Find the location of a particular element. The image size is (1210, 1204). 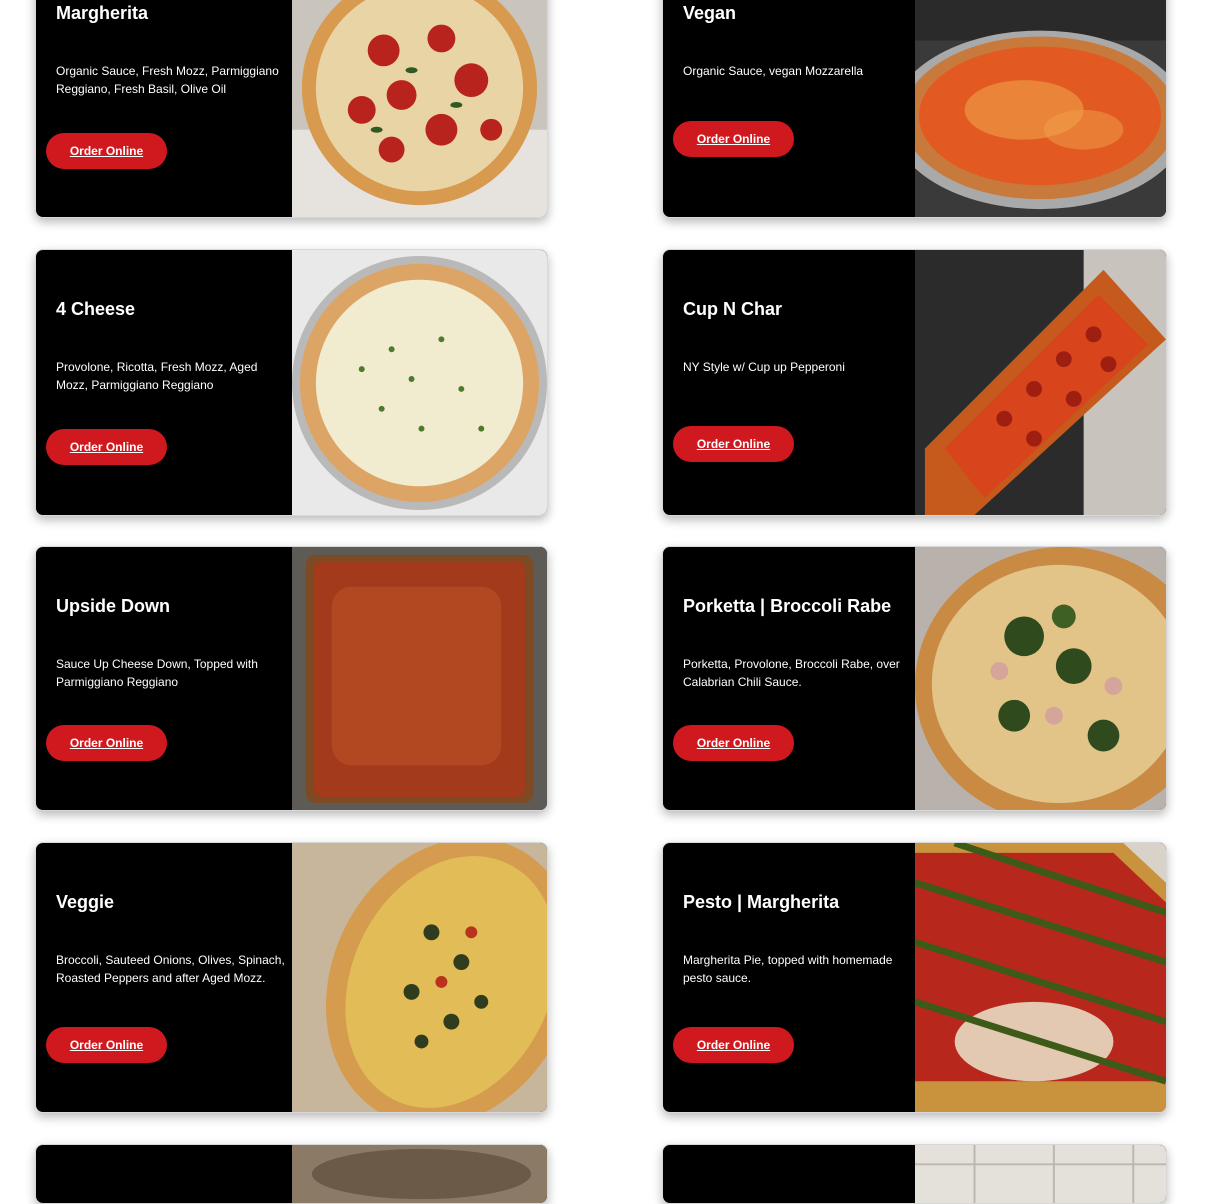

pizza-title: Pesto | Margherita is located at coordinates (761, 902).